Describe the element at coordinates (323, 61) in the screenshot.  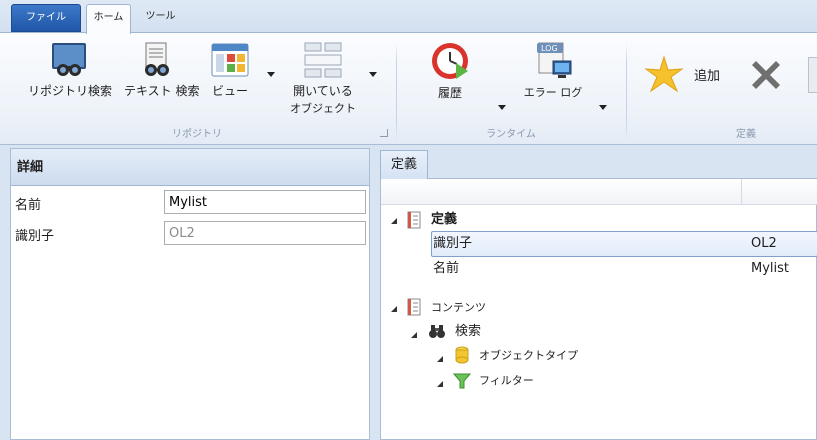
I see `open-objects-icon` at that location.